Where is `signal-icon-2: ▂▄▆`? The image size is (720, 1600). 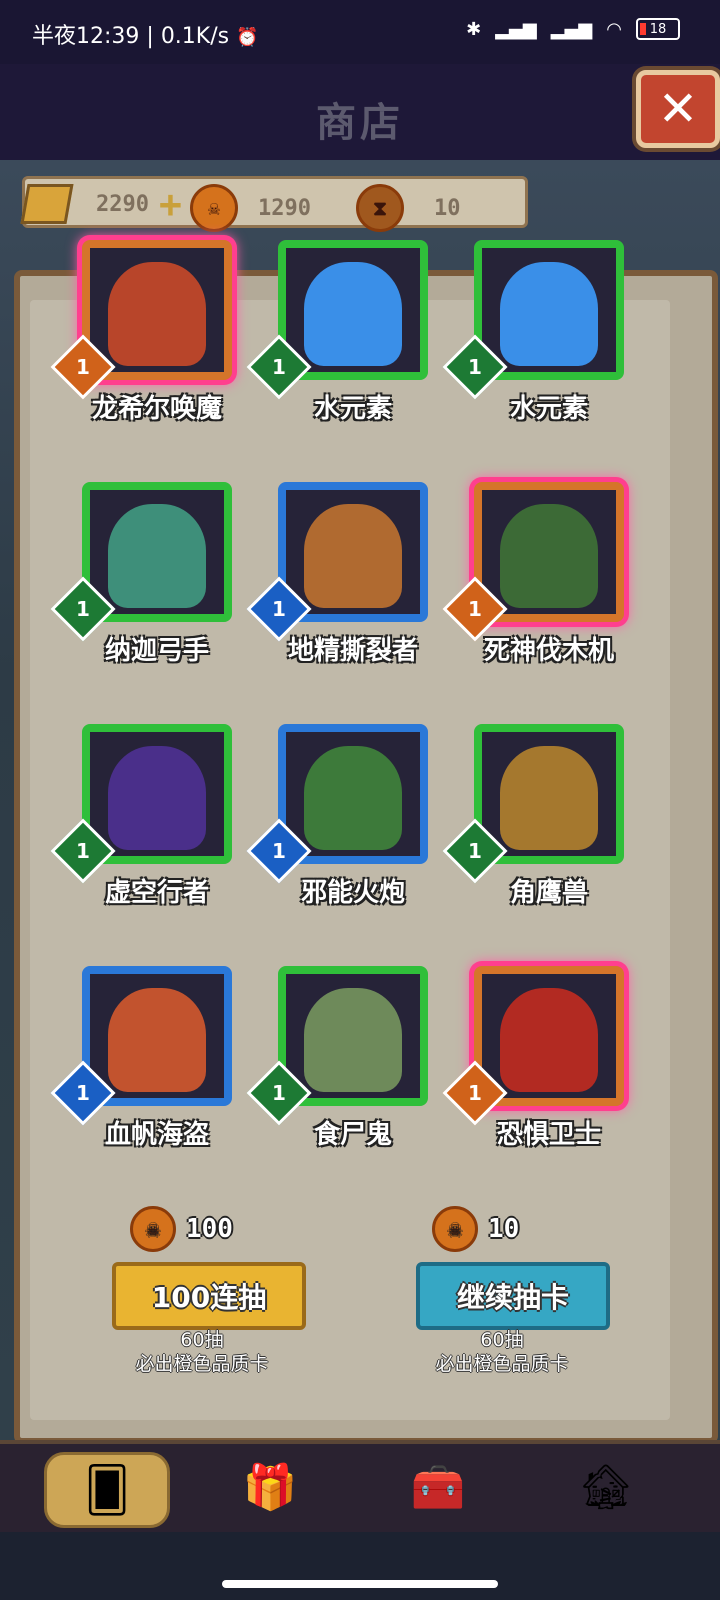
signal-icon-2: ▂▄▆ is located at coordinates (571, 29).